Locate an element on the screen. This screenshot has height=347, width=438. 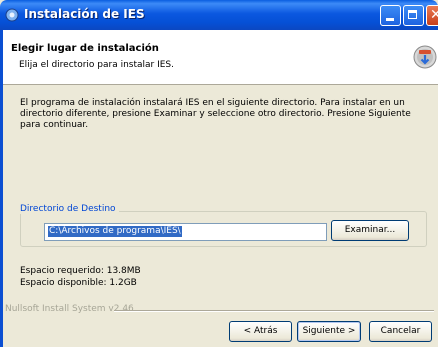
nsis-branding: Nullsoft Install System v2.46 is located at coordinates (69, 309).